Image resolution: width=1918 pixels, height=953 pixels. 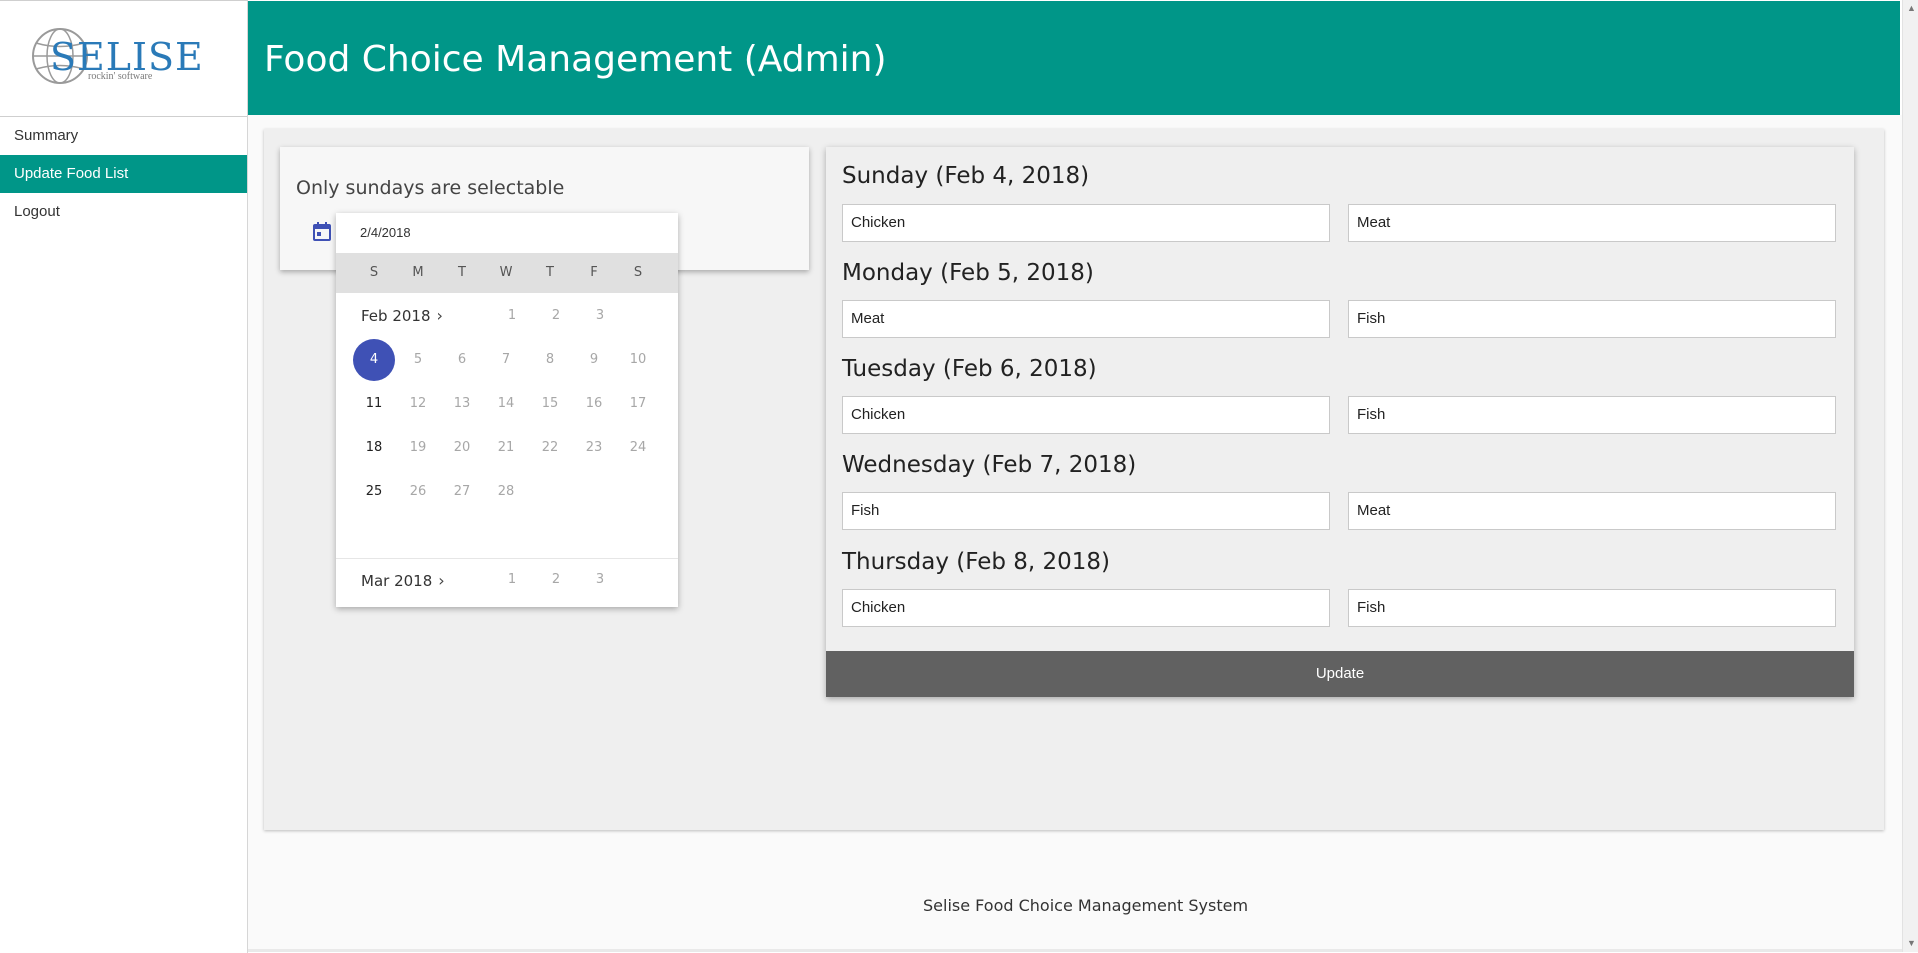 I want to click on choice1-field-thursday: Chicken, so click(x=1086, y=608).